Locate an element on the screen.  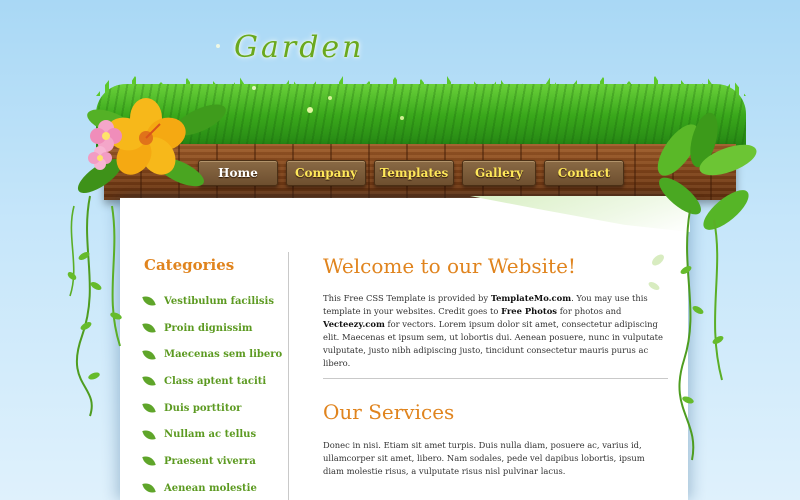
intro-text: This Free CSS Template is provided by is located at coordinates (407, 298).